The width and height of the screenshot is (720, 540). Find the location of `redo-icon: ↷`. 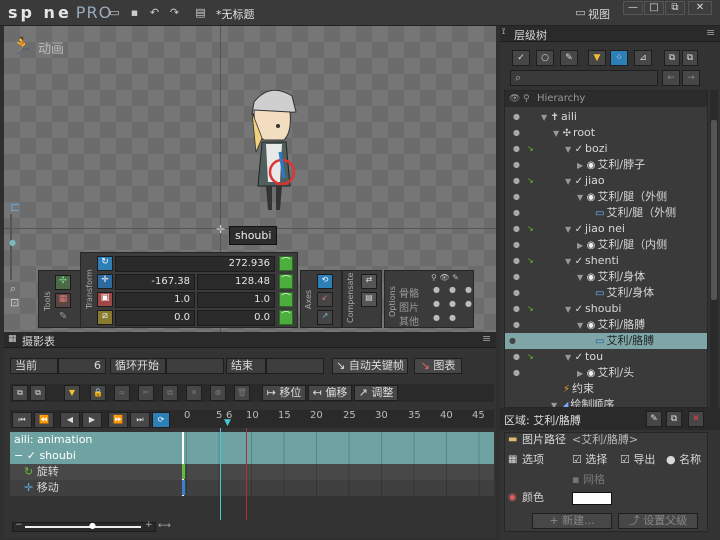

redo-icon: ↷ is located at coordinates (174, 12).